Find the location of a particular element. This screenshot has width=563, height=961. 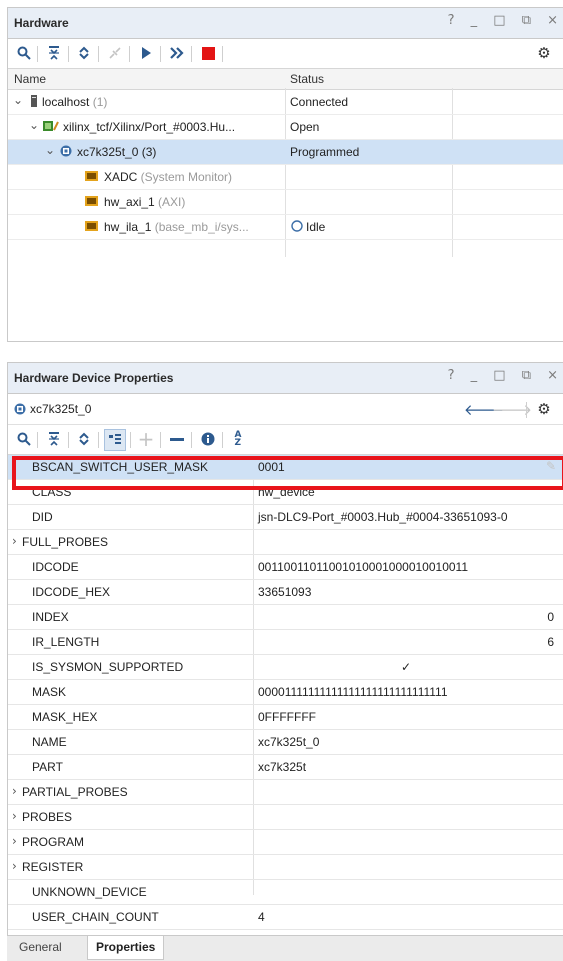

property-key: MASK_HEX is located at coordinates (65, 717).